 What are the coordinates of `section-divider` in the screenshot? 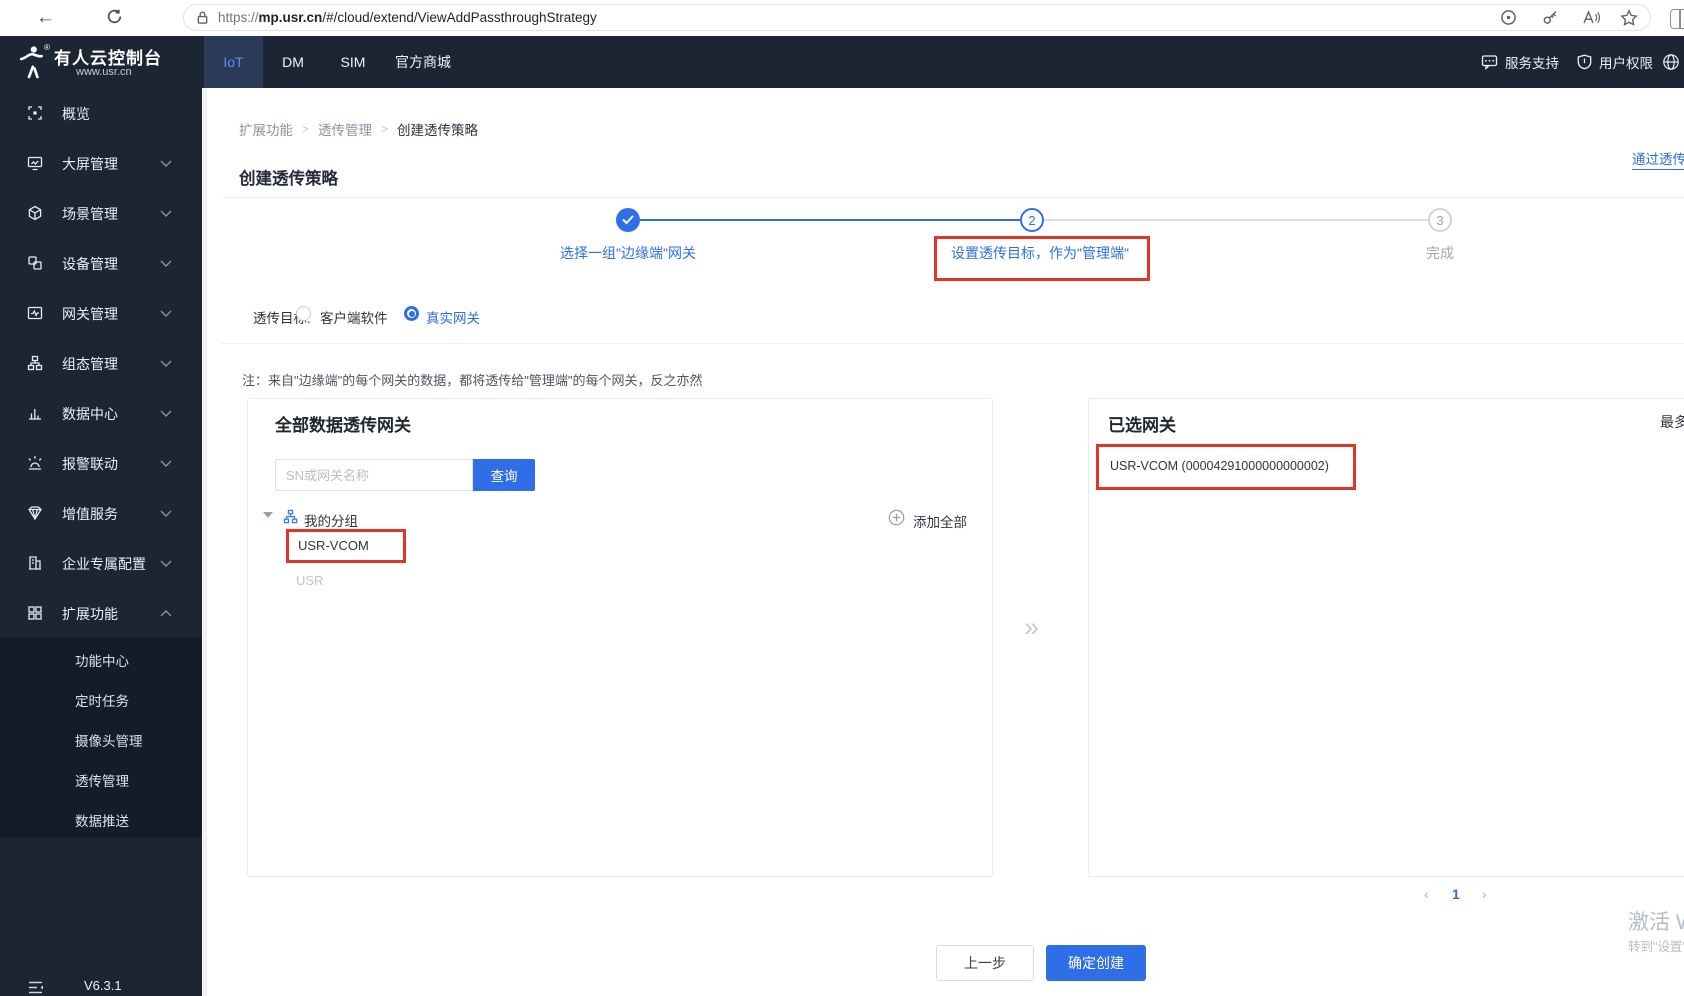 It's located at (952, 343).